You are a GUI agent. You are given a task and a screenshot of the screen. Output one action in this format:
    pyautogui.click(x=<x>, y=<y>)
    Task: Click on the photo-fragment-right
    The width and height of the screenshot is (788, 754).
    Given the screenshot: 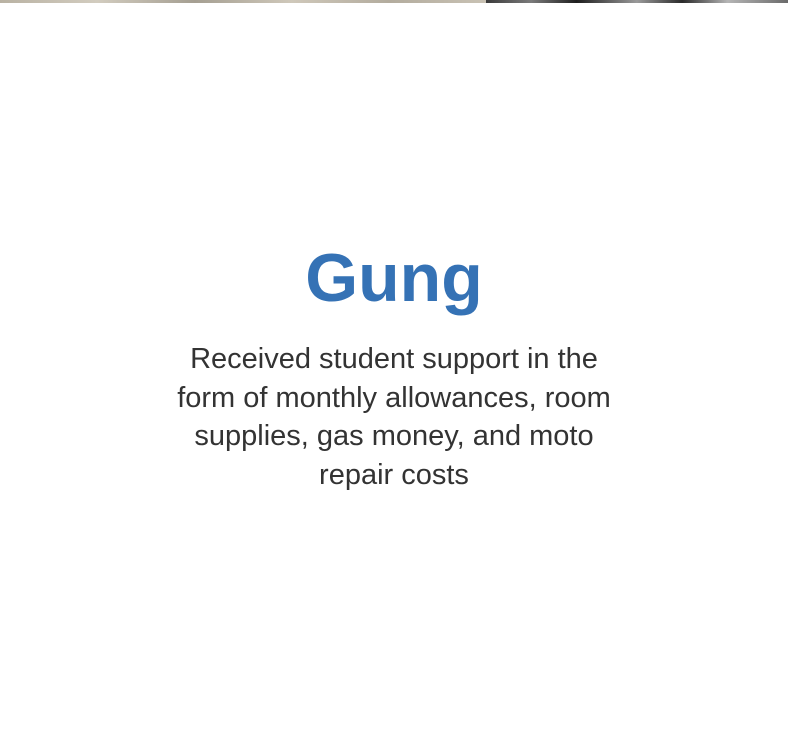 What is the action you would take?
    pyautogui.click(x=637, y=1)
    